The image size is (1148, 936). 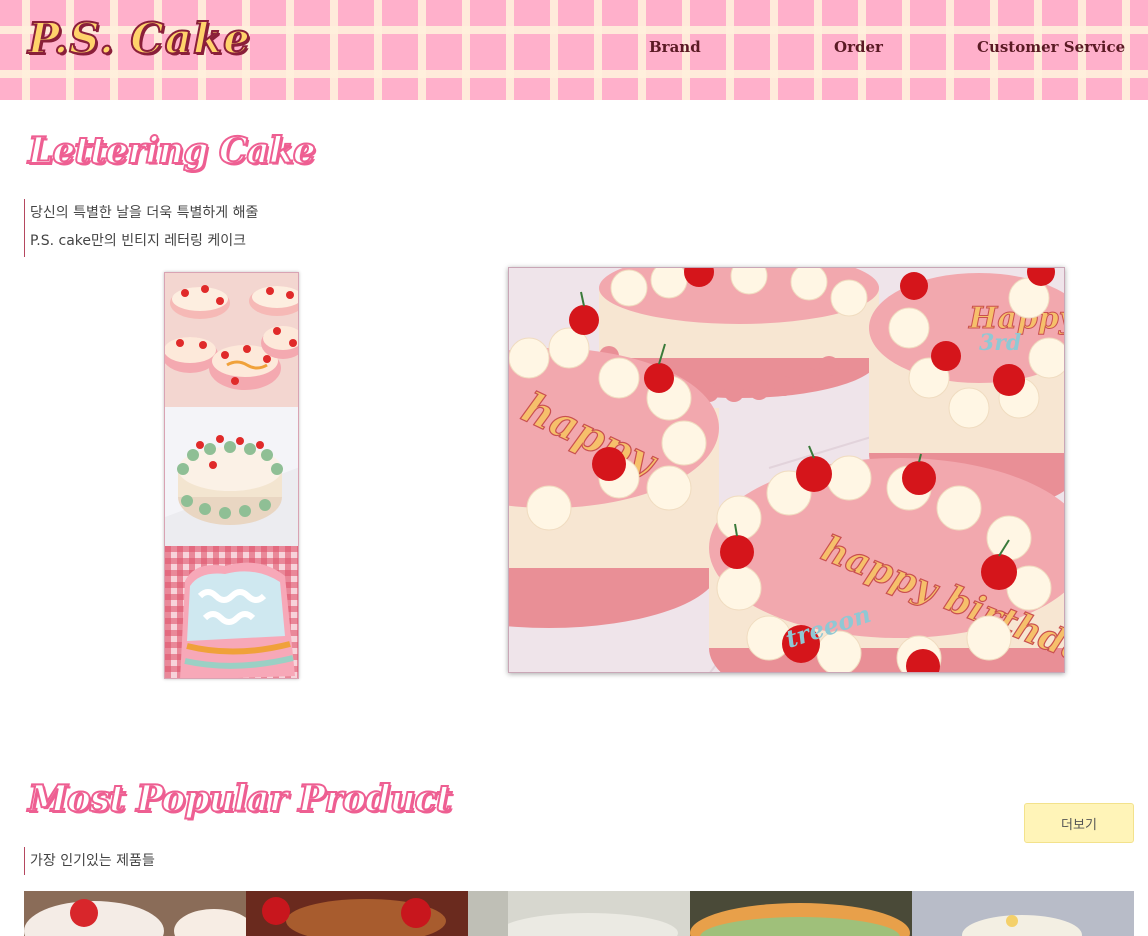 I want to click on popular-desc-line: 가장 인기있는 제품들, so click(x=92, y=861).